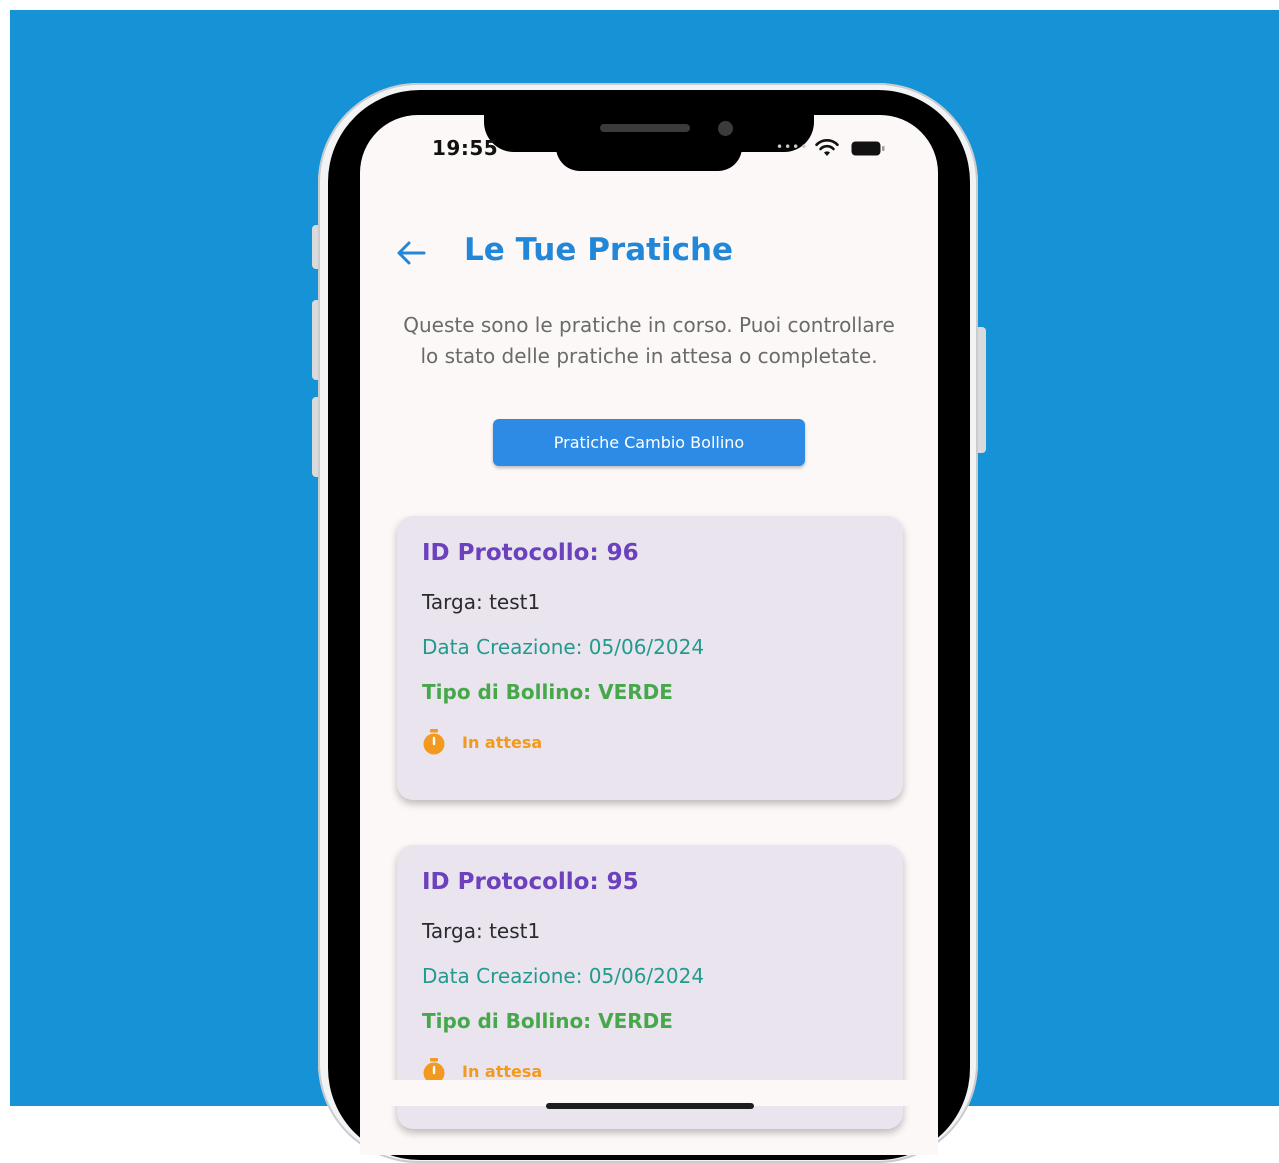 The image size is (1279, 1163). Describe the element at coordinates (465, 148) in the screenshot. I see `status-time: 19:55` at that location.